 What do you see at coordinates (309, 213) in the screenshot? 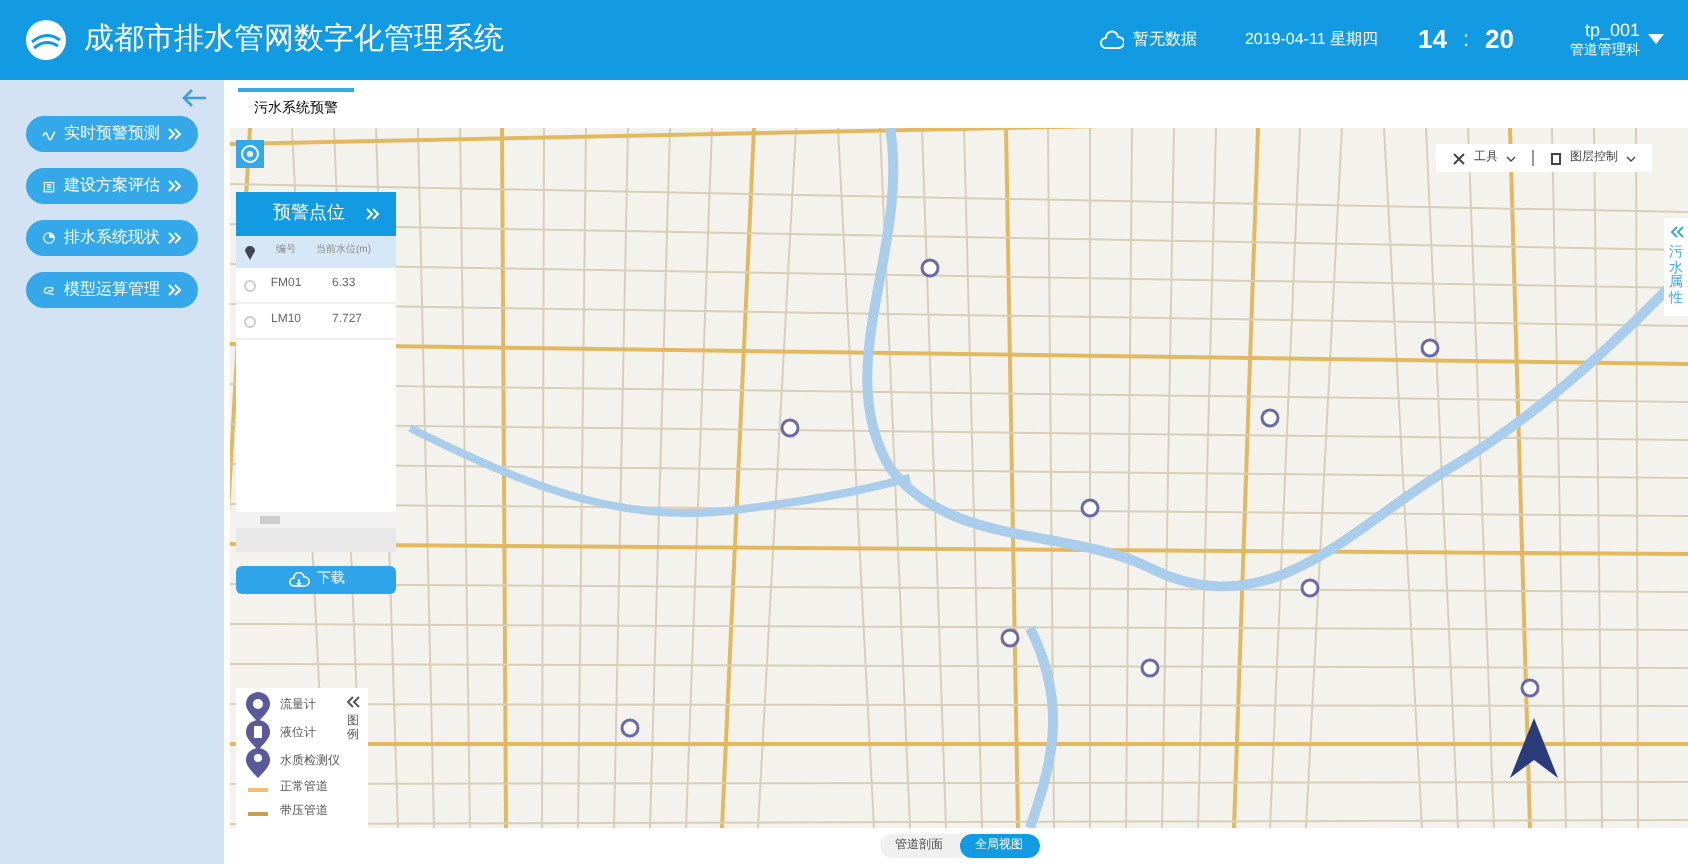
I see `panel-title: 预警点位` at bounding box center [309, 213].